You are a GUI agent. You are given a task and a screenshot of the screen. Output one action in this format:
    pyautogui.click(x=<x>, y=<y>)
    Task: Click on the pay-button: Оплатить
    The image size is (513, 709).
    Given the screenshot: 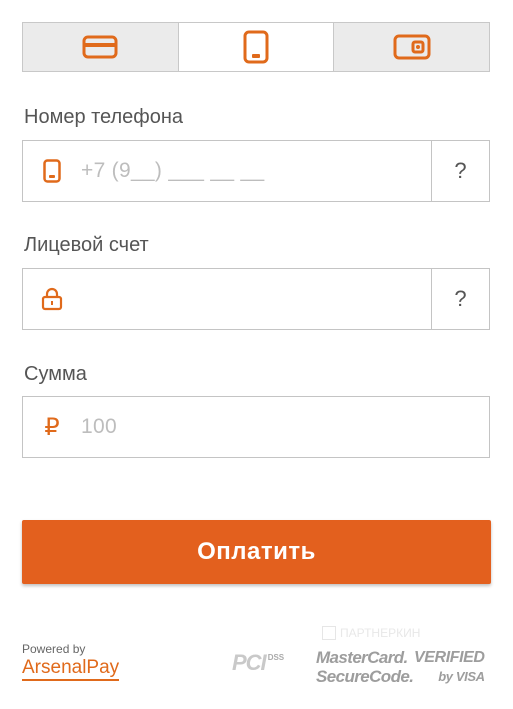 What is the action you would take?
    pyautogui.click(x=256, y=552)
    